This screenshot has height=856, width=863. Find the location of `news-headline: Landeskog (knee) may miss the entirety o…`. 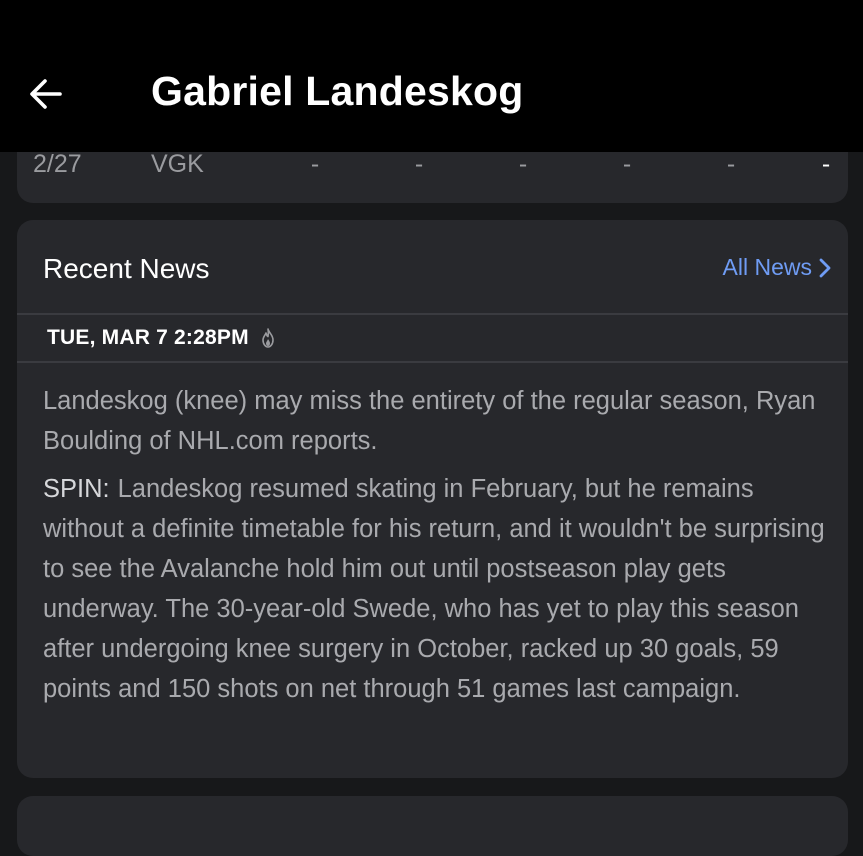

news-headline: Landeskog (knee) may miss the entirety o… is located at coordinates (429, 421).